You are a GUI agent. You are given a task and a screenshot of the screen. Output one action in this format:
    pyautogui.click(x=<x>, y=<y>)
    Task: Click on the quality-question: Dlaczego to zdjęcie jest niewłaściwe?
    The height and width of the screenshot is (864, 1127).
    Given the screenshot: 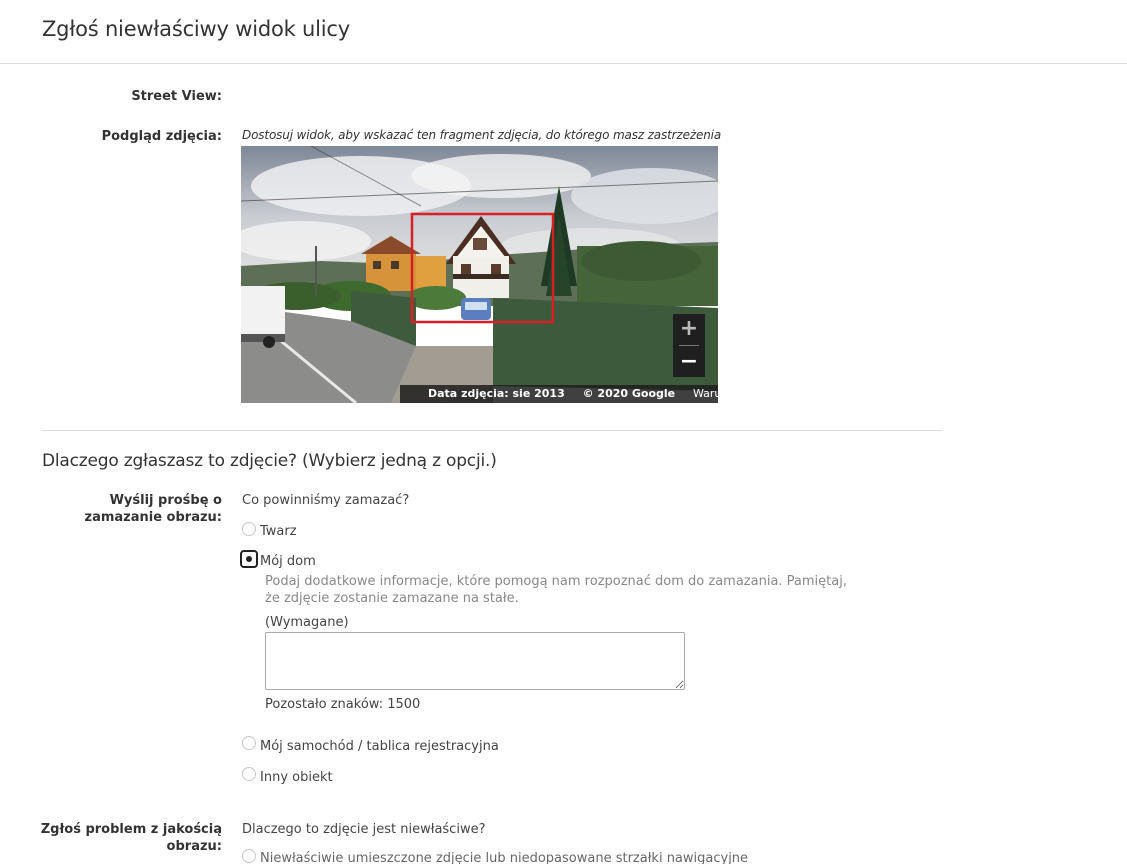 What is the action you would take?
    pyautogui.click(x=364, y=829)
    